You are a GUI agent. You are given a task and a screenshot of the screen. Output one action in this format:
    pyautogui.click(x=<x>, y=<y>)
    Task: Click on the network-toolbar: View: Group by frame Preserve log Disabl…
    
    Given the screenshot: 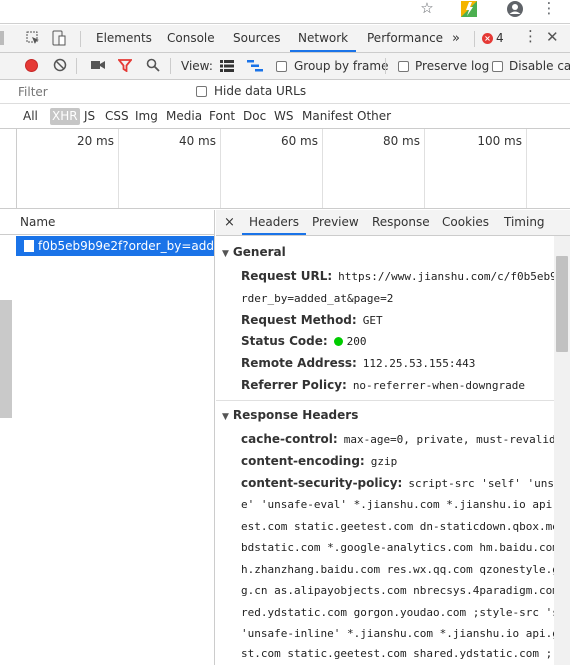 What is the action you would take?
    pyautogui.click(x=285, y=66)
    